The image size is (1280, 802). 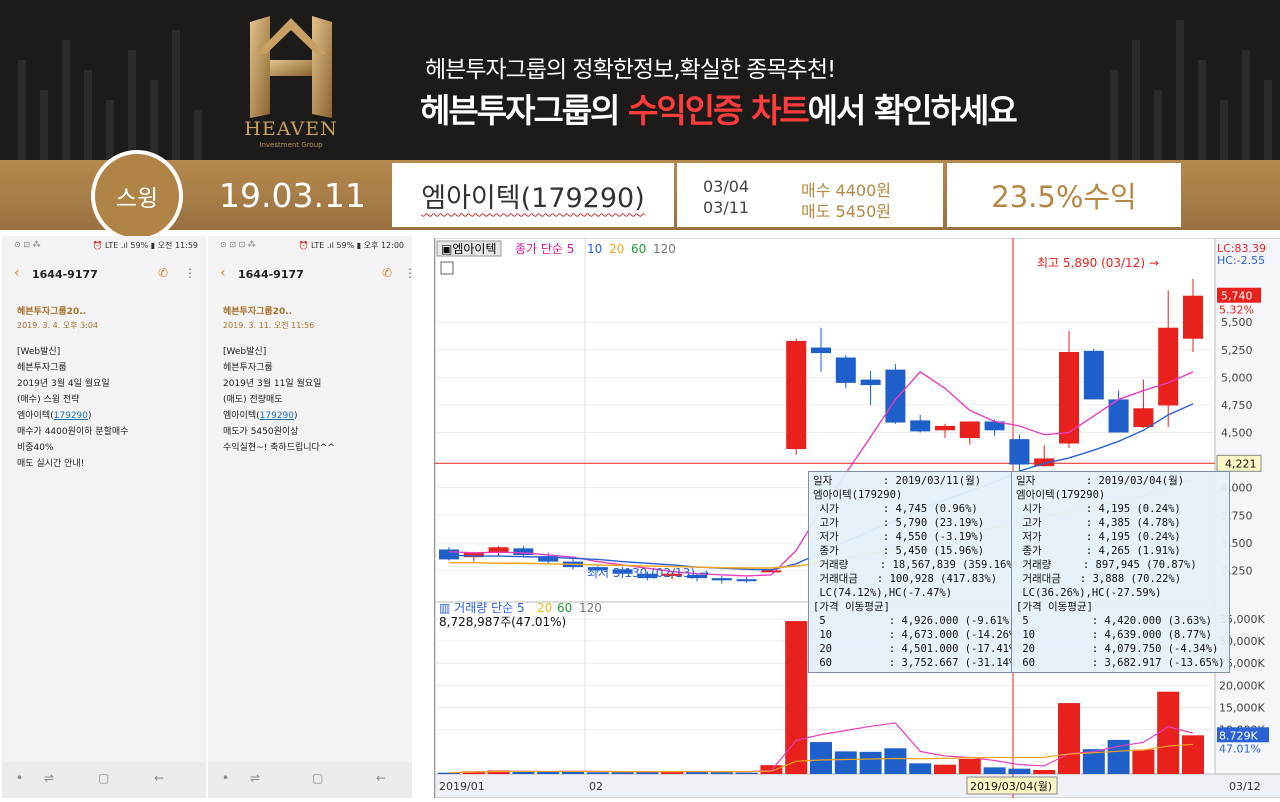 I want to click on sms-line: 매수가 4400원이하 분할매수, so click(x=73, y=432).